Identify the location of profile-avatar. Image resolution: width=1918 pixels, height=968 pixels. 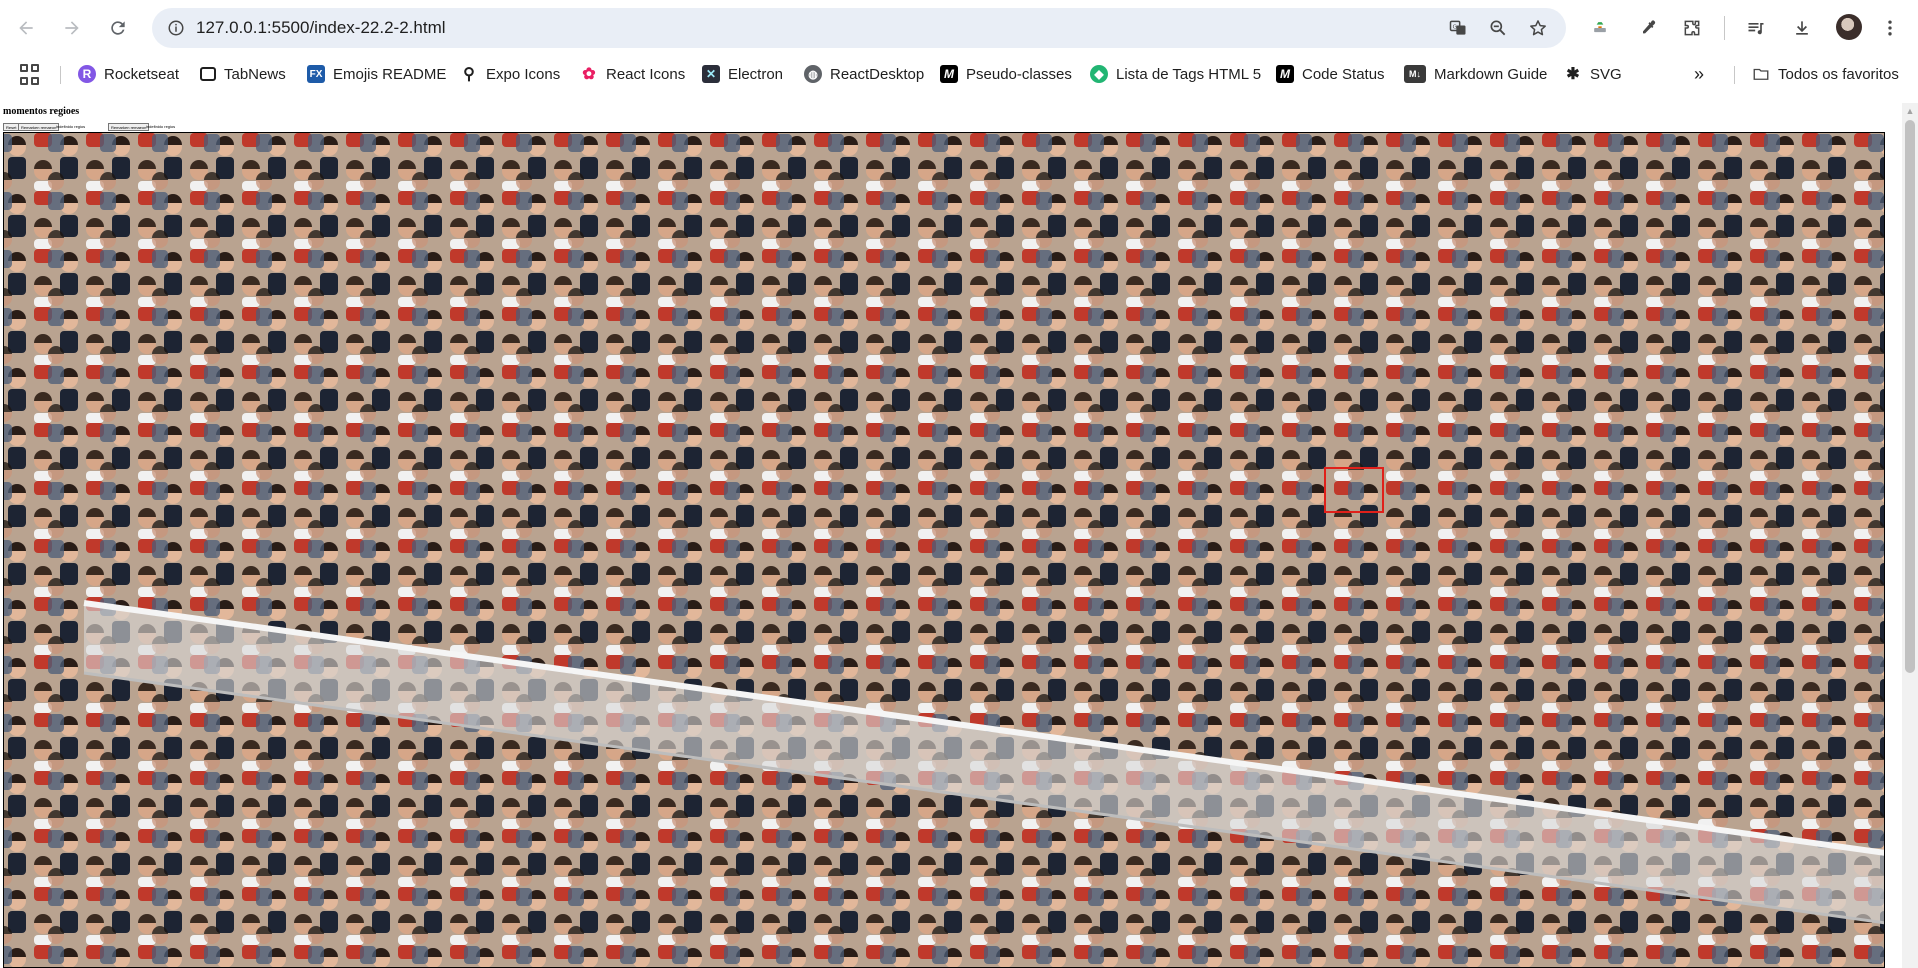
(1849, 27).